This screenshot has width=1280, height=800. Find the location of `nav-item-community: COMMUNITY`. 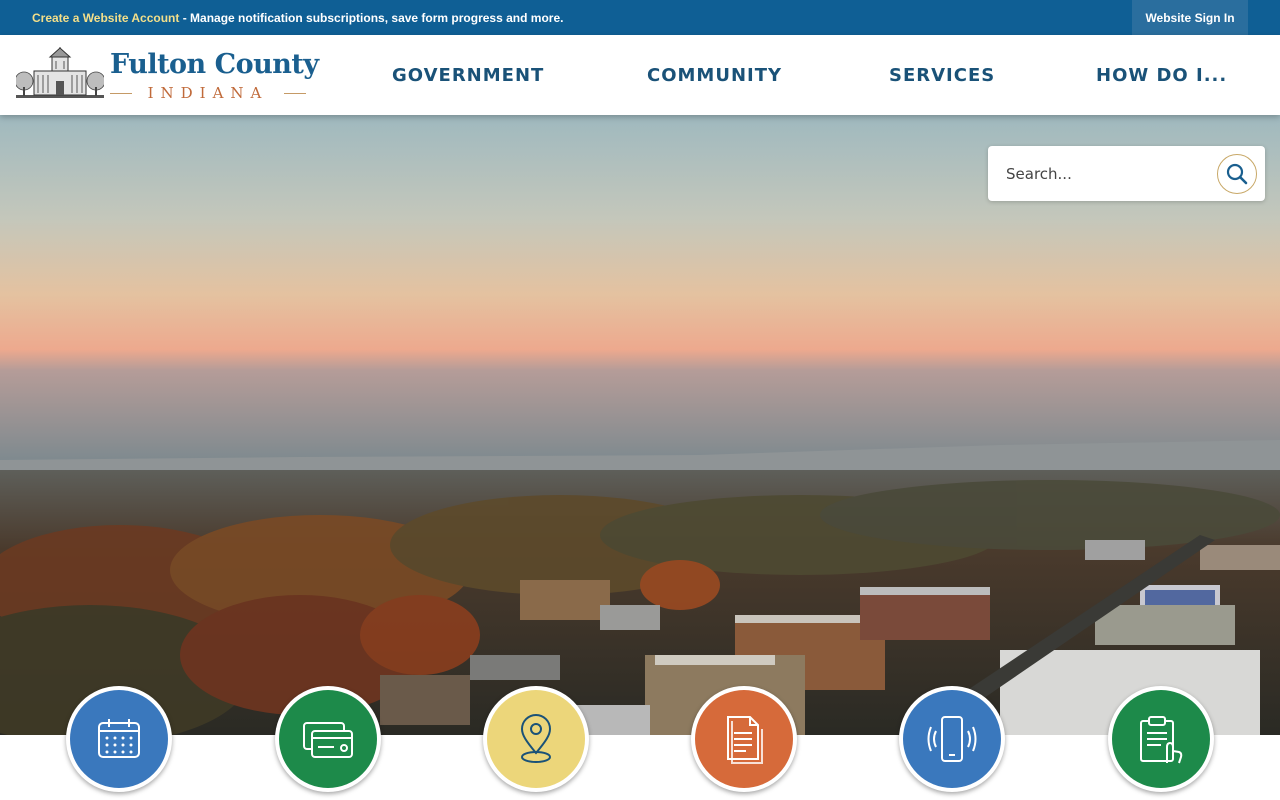

nav-item-community: COMMUNITY is located at coordinates (714, 75).